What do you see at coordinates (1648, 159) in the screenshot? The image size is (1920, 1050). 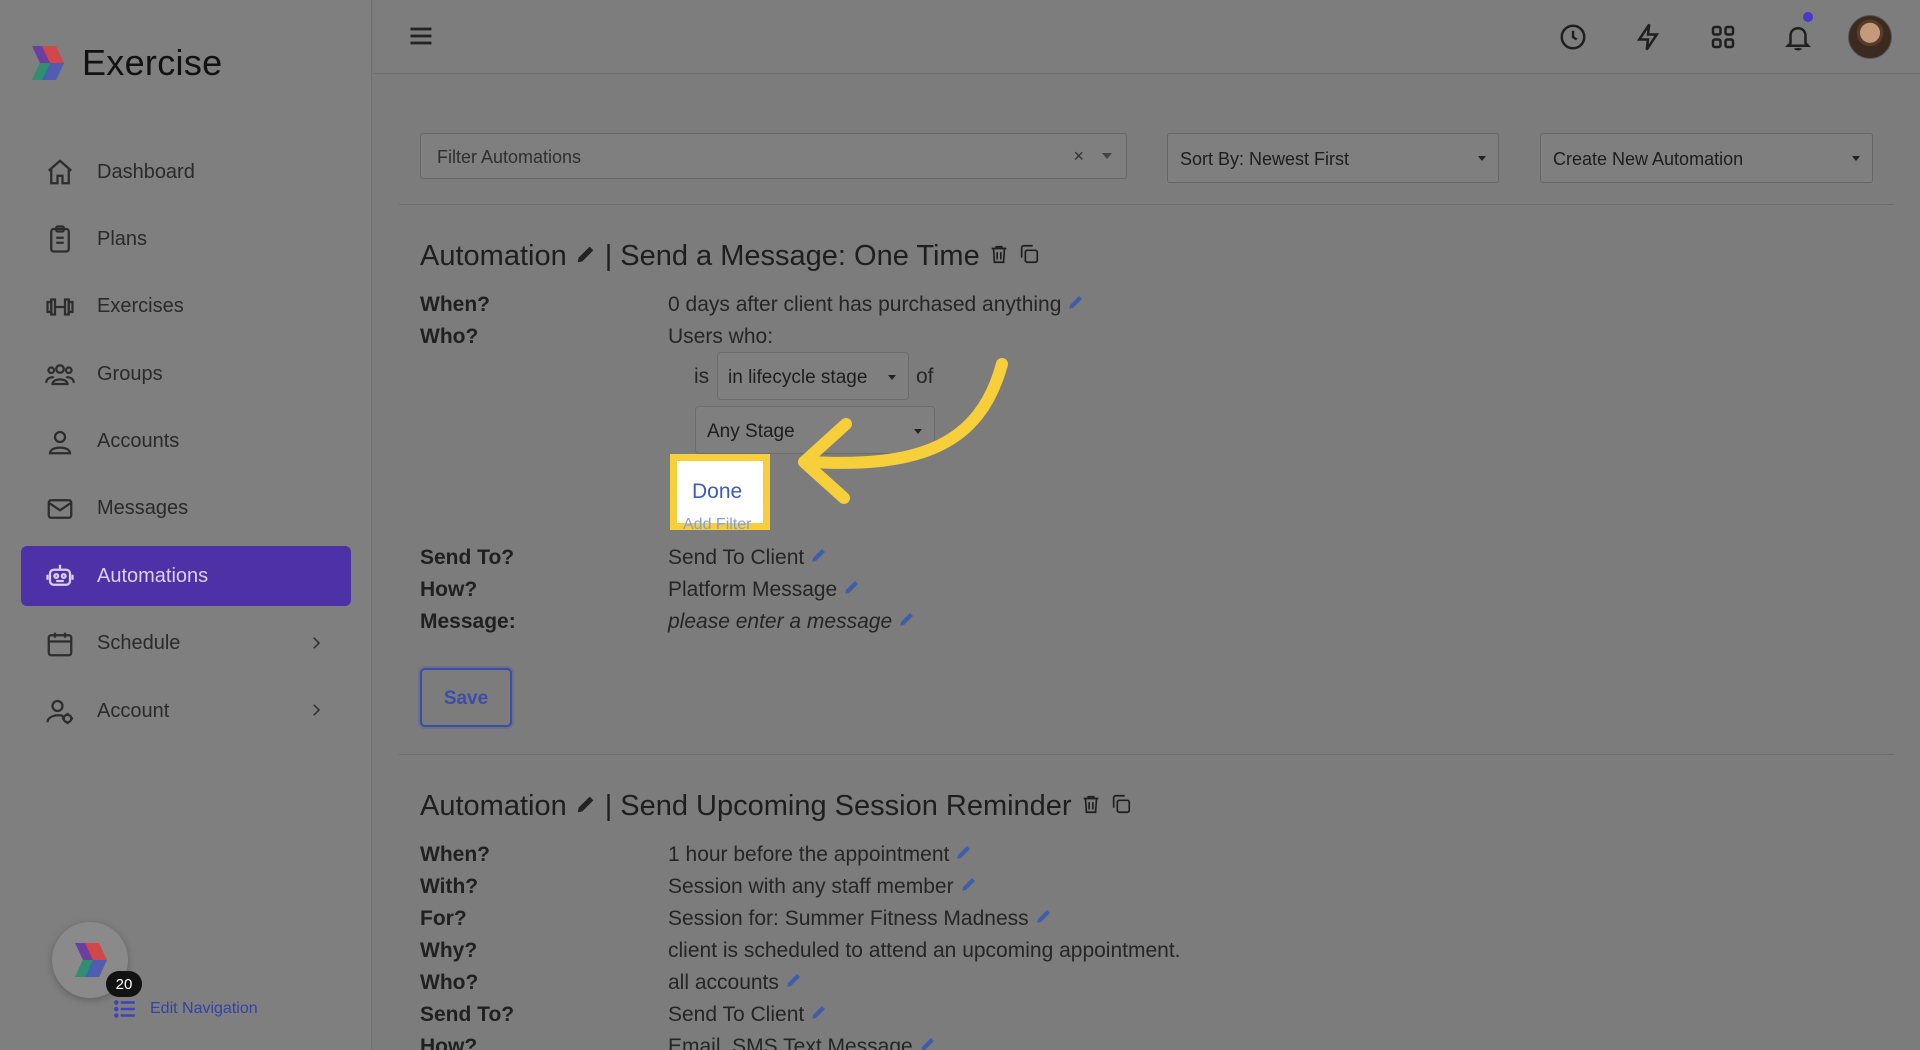 I see `create-automation-value: Create New Automation` at bounding box center [1648, 159].